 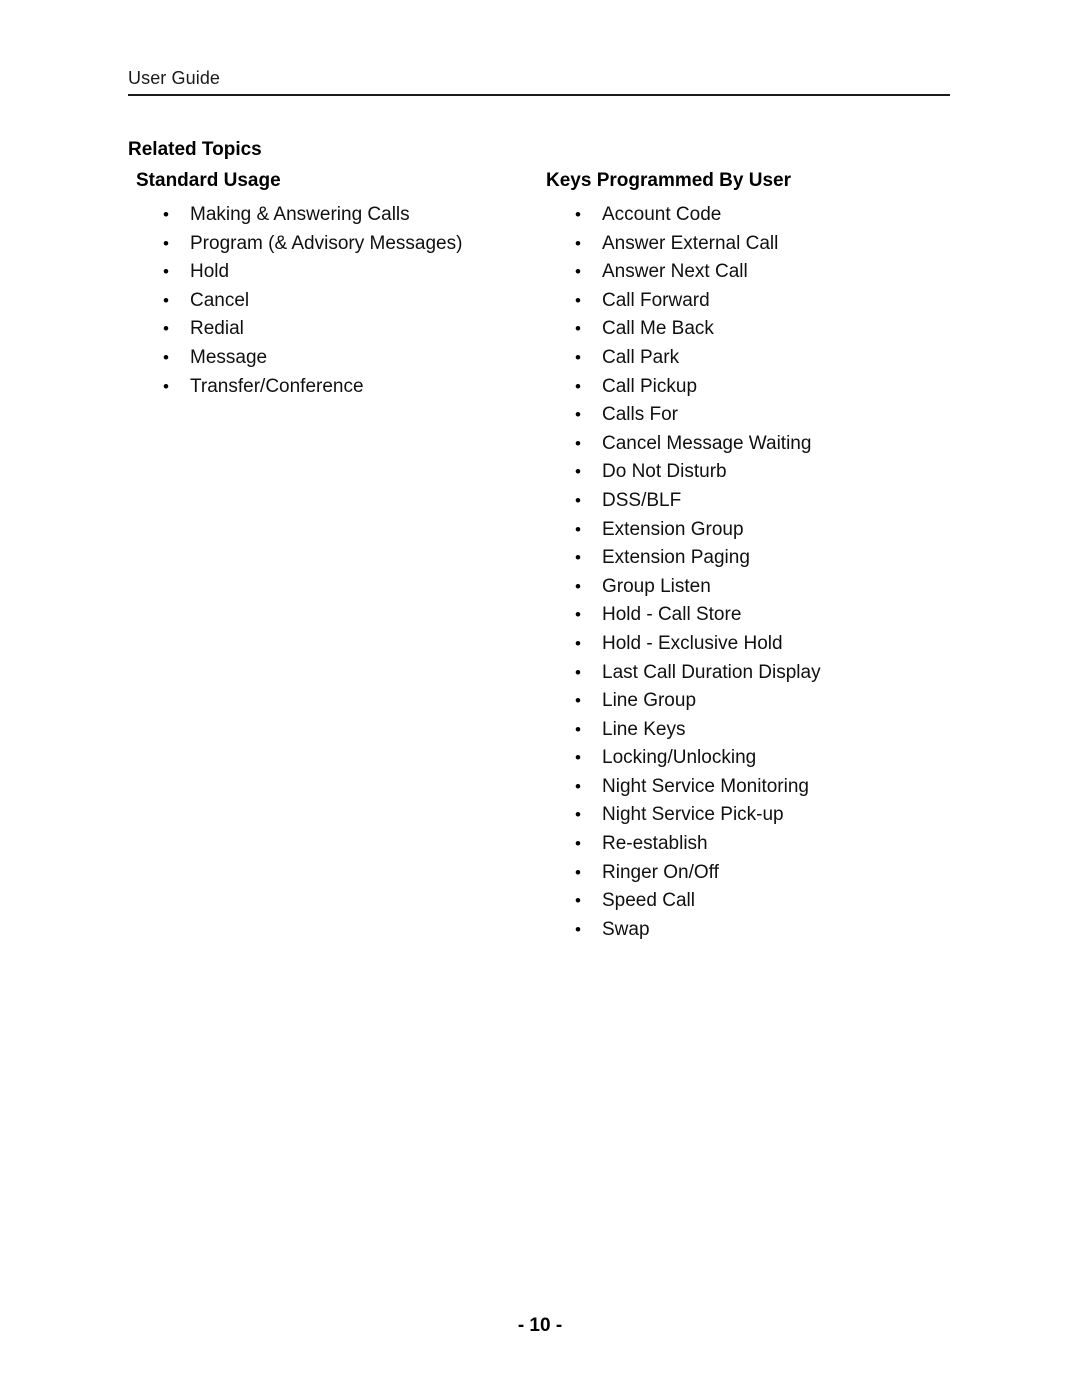 I want to click on keys-programmed-item-label: Speed Call, so click(x=648, y=901).